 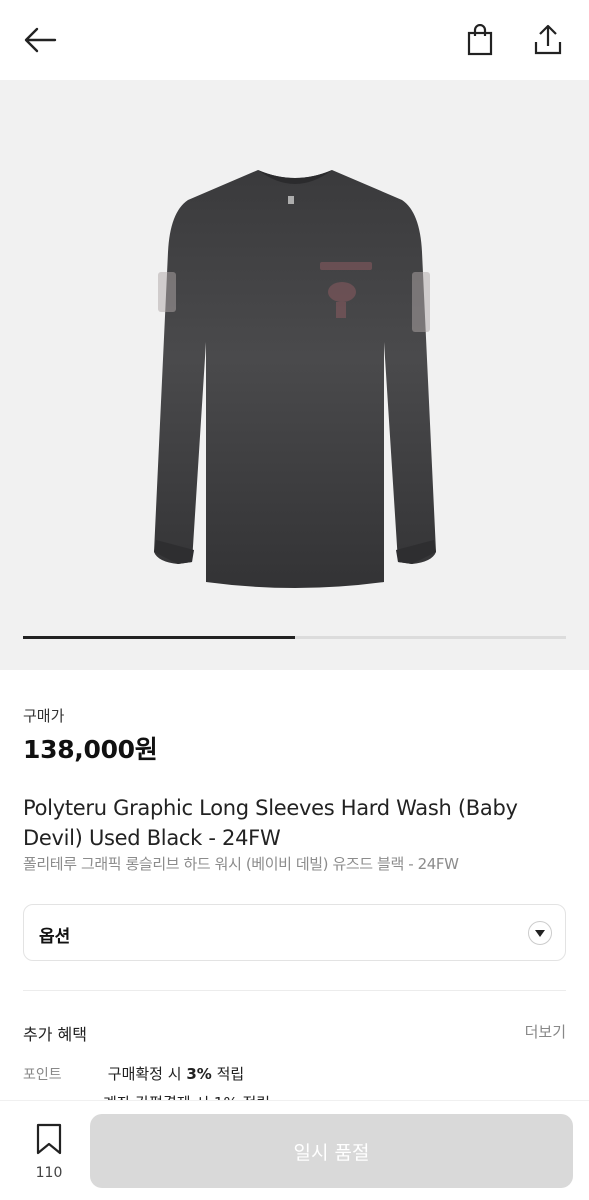 I want to click on shopping-bag-icon, so click(x=480, y=40).